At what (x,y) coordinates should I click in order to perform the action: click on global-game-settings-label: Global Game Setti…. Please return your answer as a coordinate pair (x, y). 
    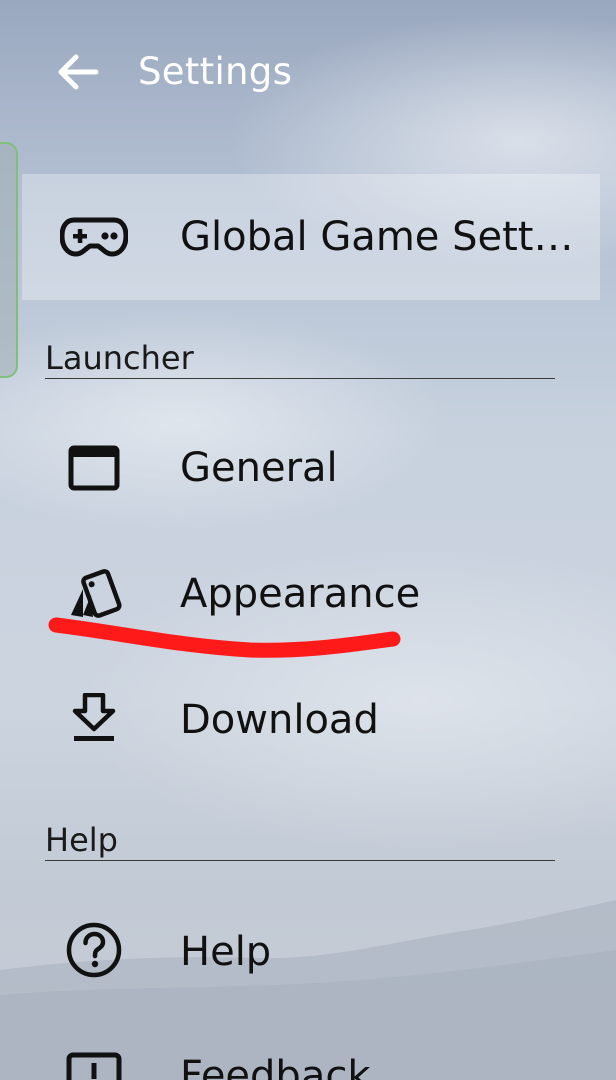
    Looking at the image, I should click on (380, 237).